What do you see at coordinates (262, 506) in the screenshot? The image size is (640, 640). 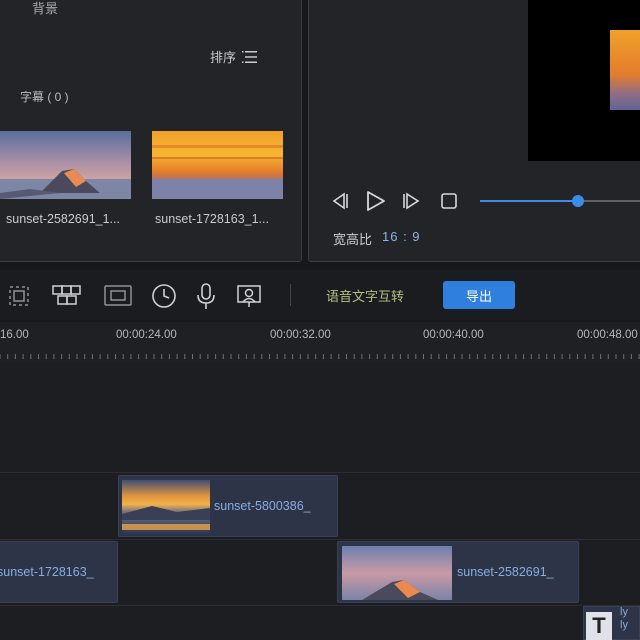 I see `clip-label: sunset-5800386_` at bounding box center [262, 506].